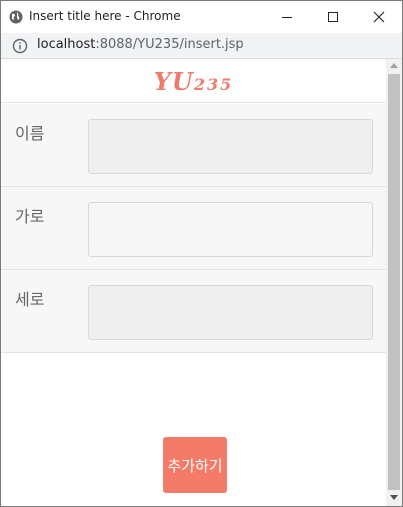 This screenshot has width=403, height=507. Describe the element at coordinates (16, 17) in the screenshot. I see `globe-icon` at that location.